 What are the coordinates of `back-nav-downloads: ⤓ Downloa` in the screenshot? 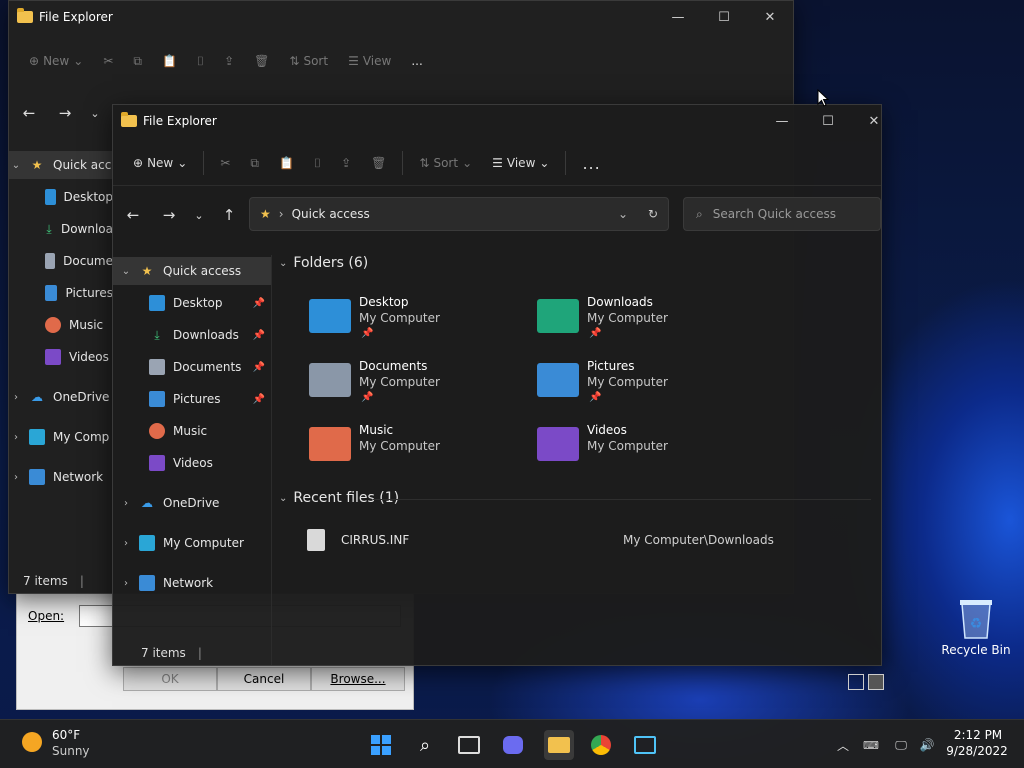 It's located at (79, 229).